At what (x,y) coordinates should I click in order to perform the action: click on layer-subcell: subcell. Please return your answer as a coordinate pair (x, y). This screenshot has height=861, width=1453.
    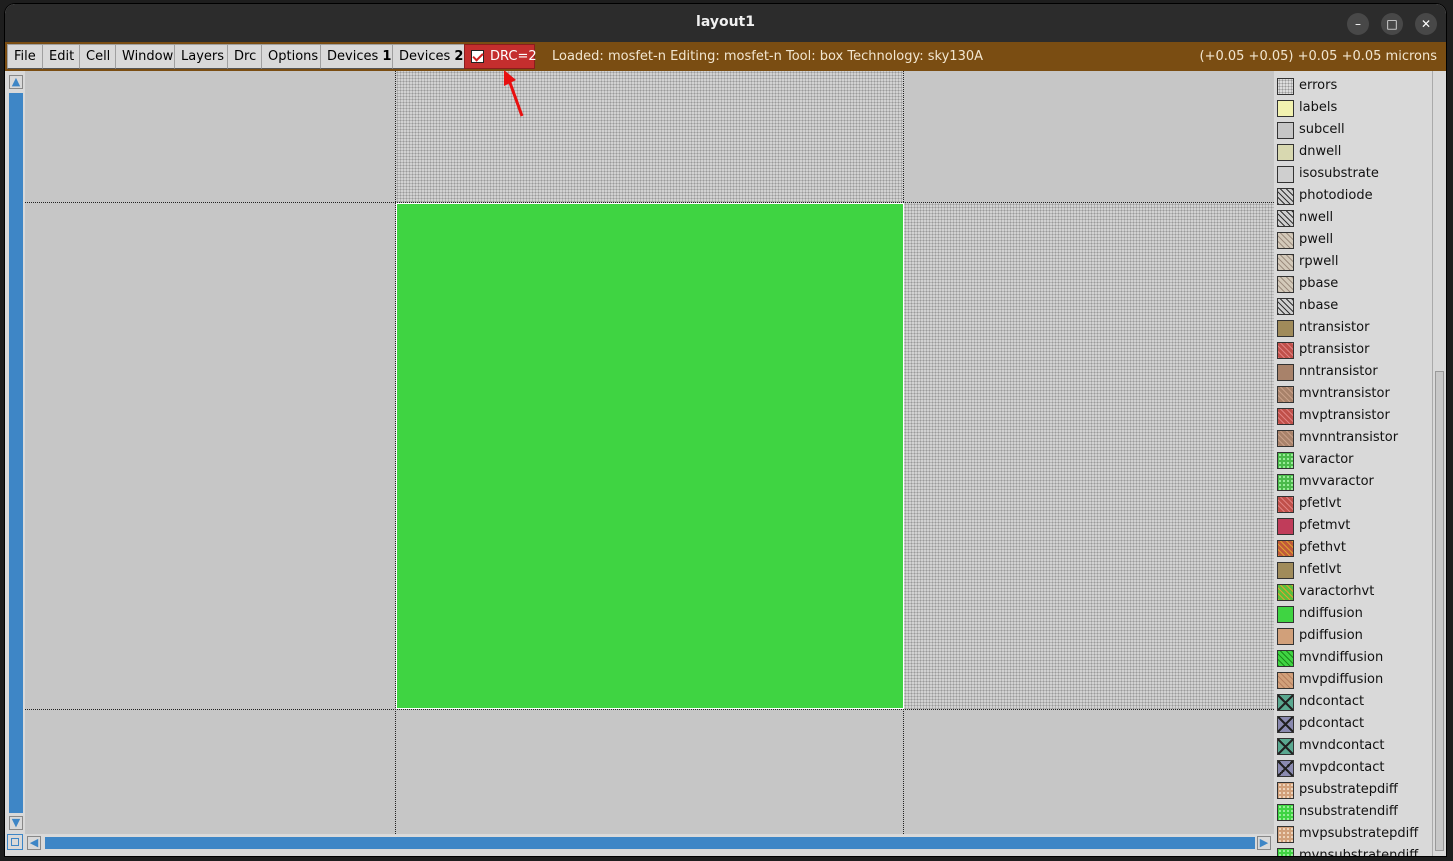
    Looking at the image, I should click on (1353, 130).